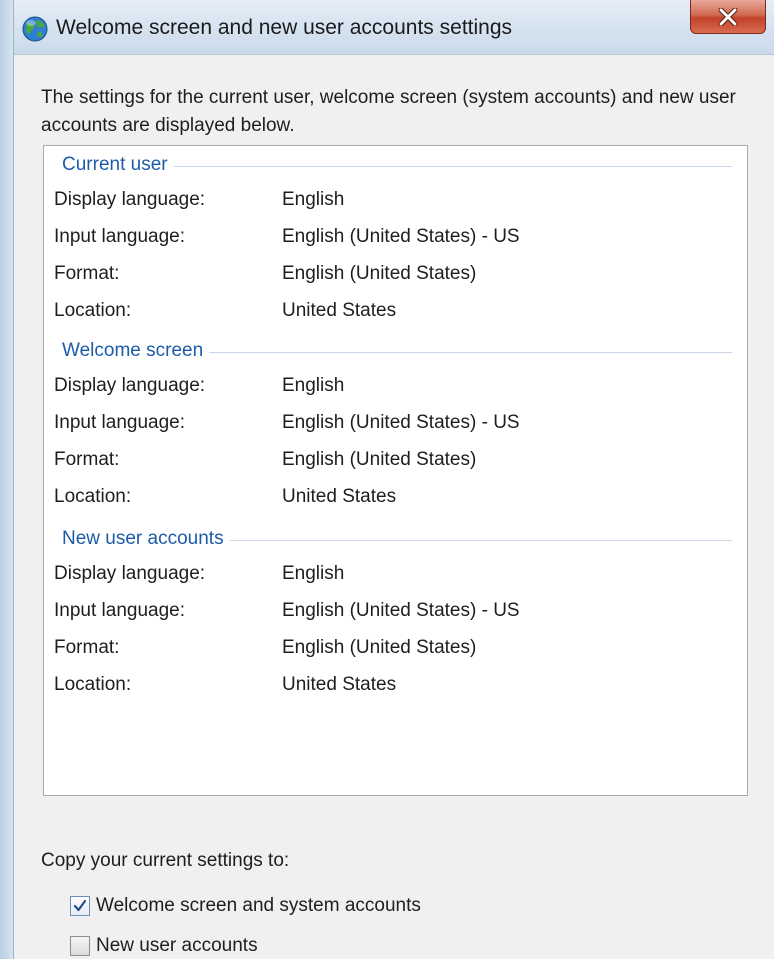 The height and width of the screenshot is (959, 774). I want to click on close-icon, so click(728, 16).